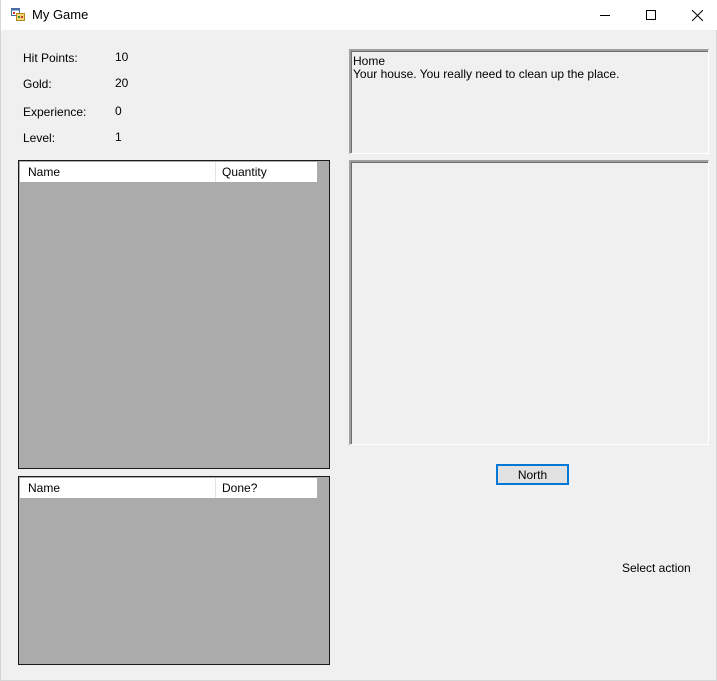 The height and width of the screenshot is (681, 717). I want to click on gold-label: Gold:, so click(37, 84).